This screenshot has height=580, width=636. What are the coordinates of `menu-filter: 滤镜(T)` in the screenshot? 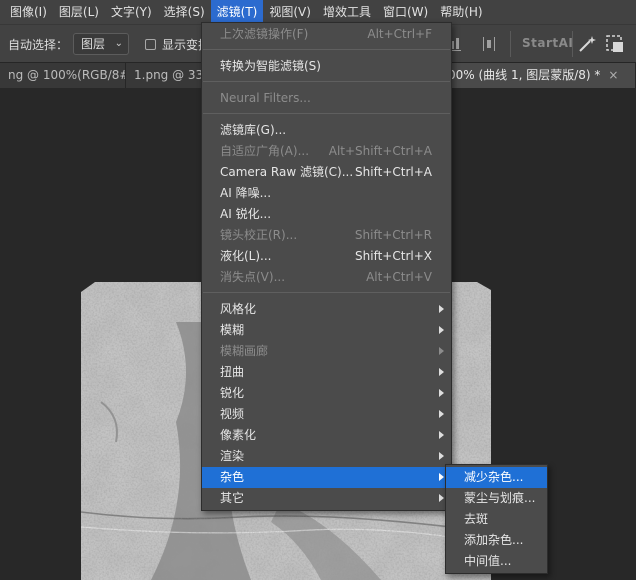 It's located at (237, 12).